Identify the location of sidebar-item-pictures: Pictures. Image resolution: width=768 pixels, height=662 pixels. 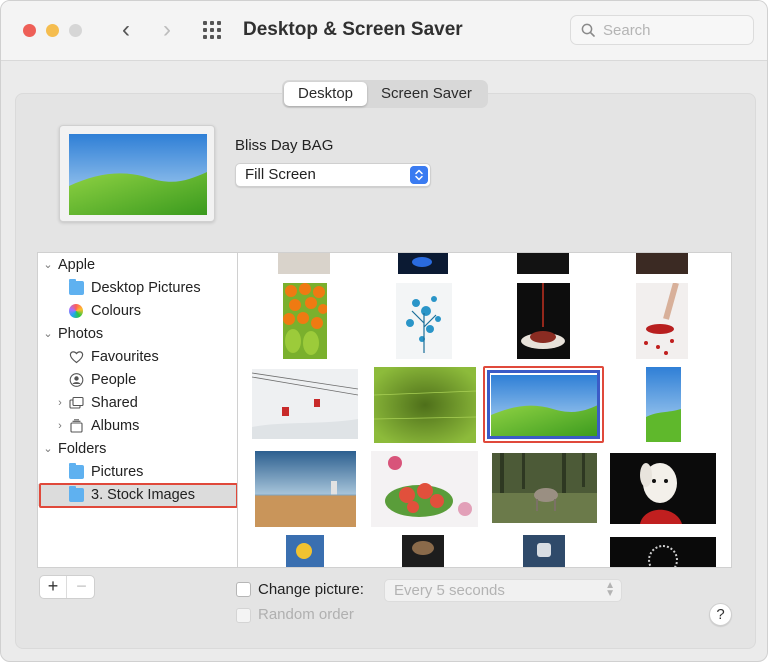
(138, 472).